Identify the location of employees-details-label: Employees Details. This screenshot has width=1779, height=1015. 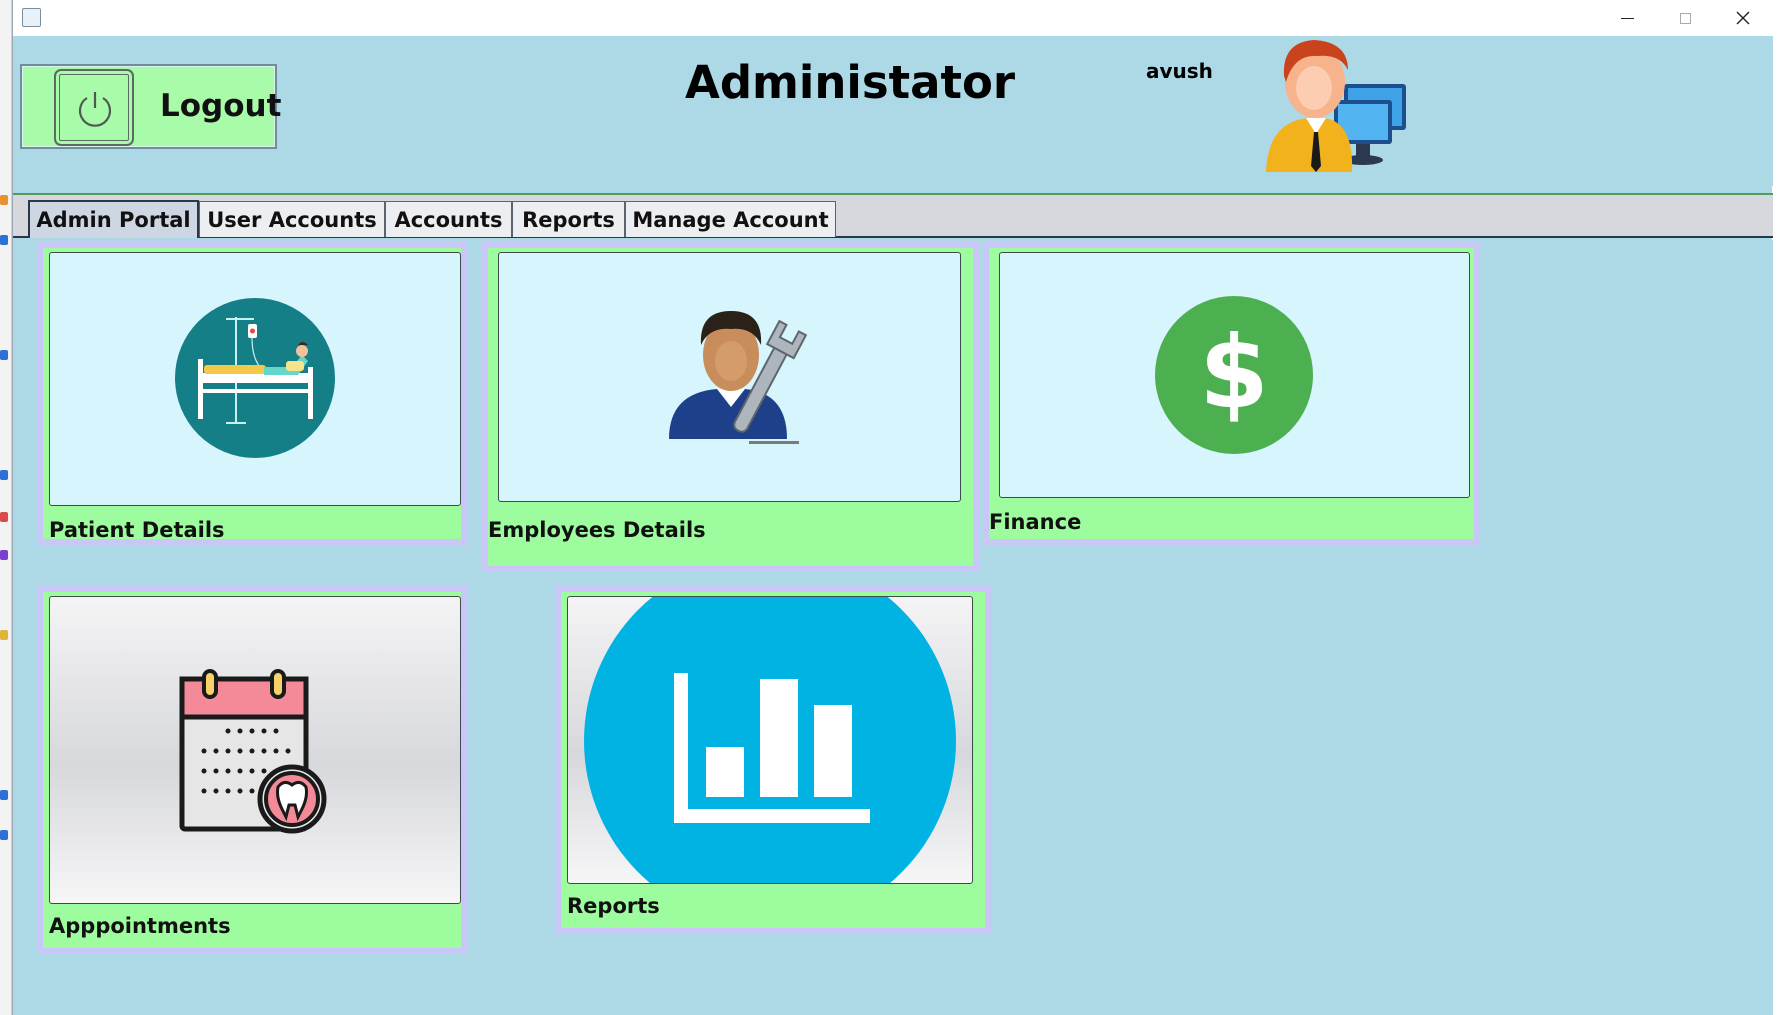
(597, 530).